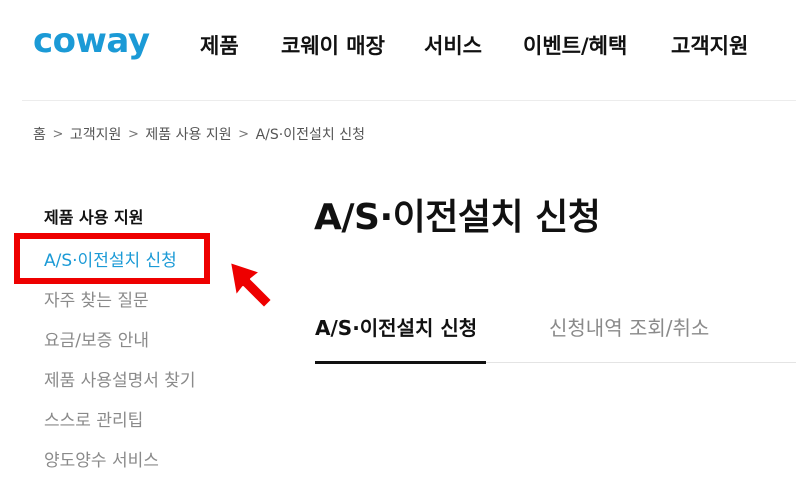  Describe the element at coordinates (400, 362) in the screenshot. I see `active-tab-indicator` at that location.